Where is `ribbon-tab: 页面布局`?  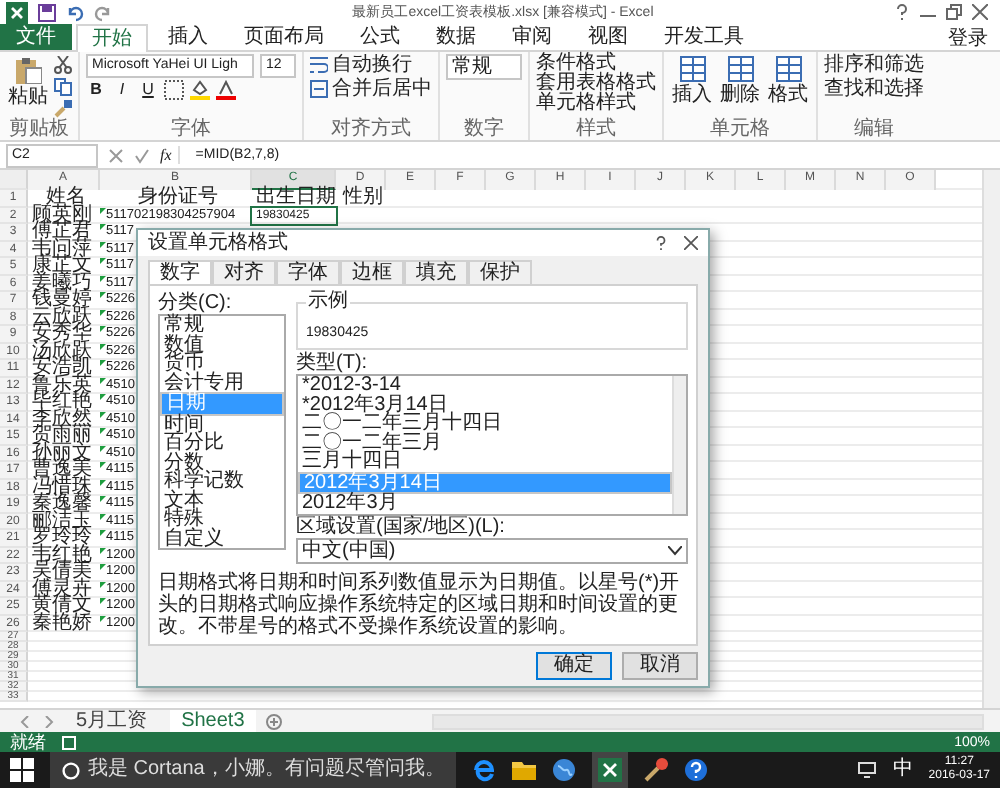 ribbon-tab: 页面布局 is located at coordinates (284, 37).